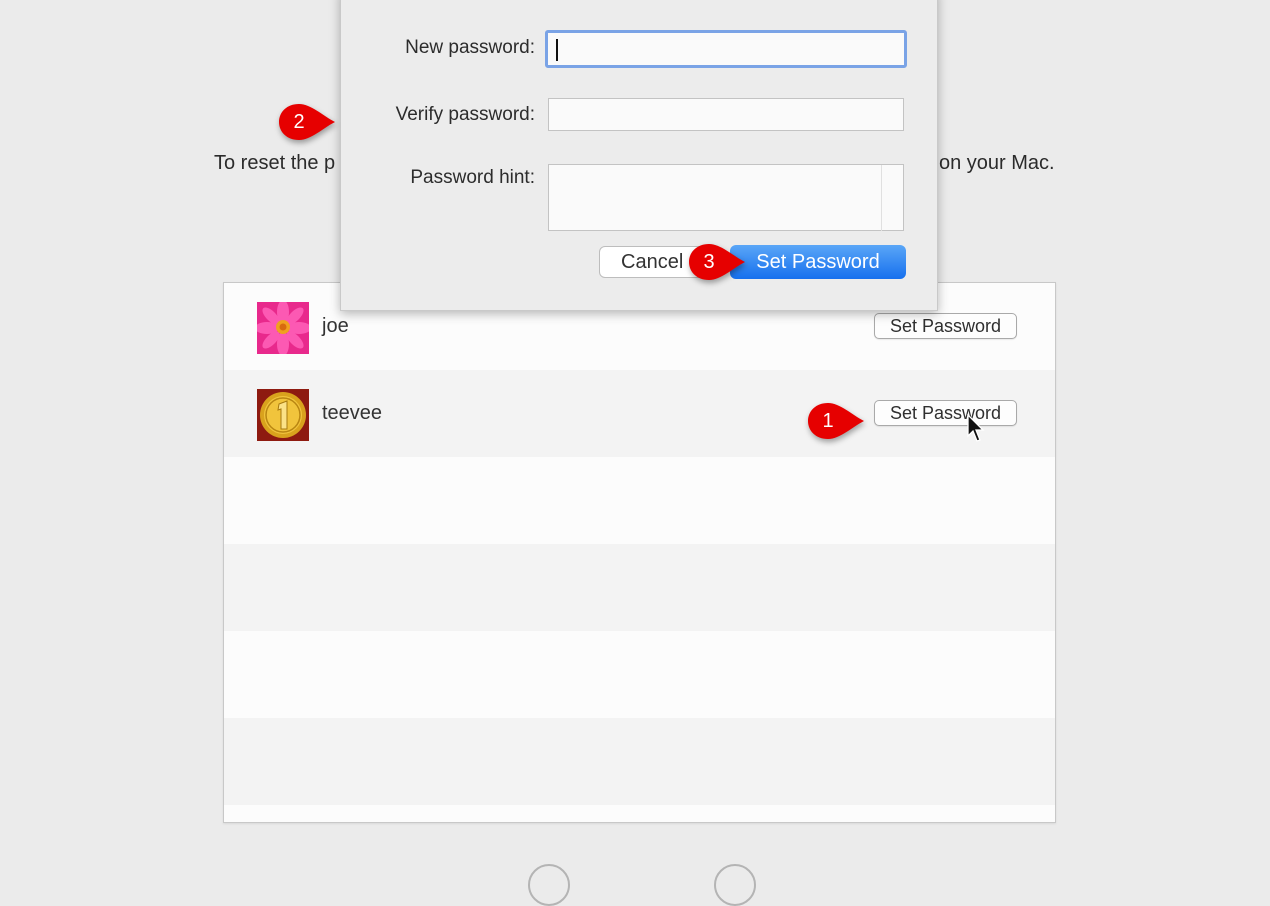 The width and height of the screenshot is (1270, 906). Describe the element at coordinates (836, 421) in the screenshot. I see `annotation-marker-1: 1` at that location.